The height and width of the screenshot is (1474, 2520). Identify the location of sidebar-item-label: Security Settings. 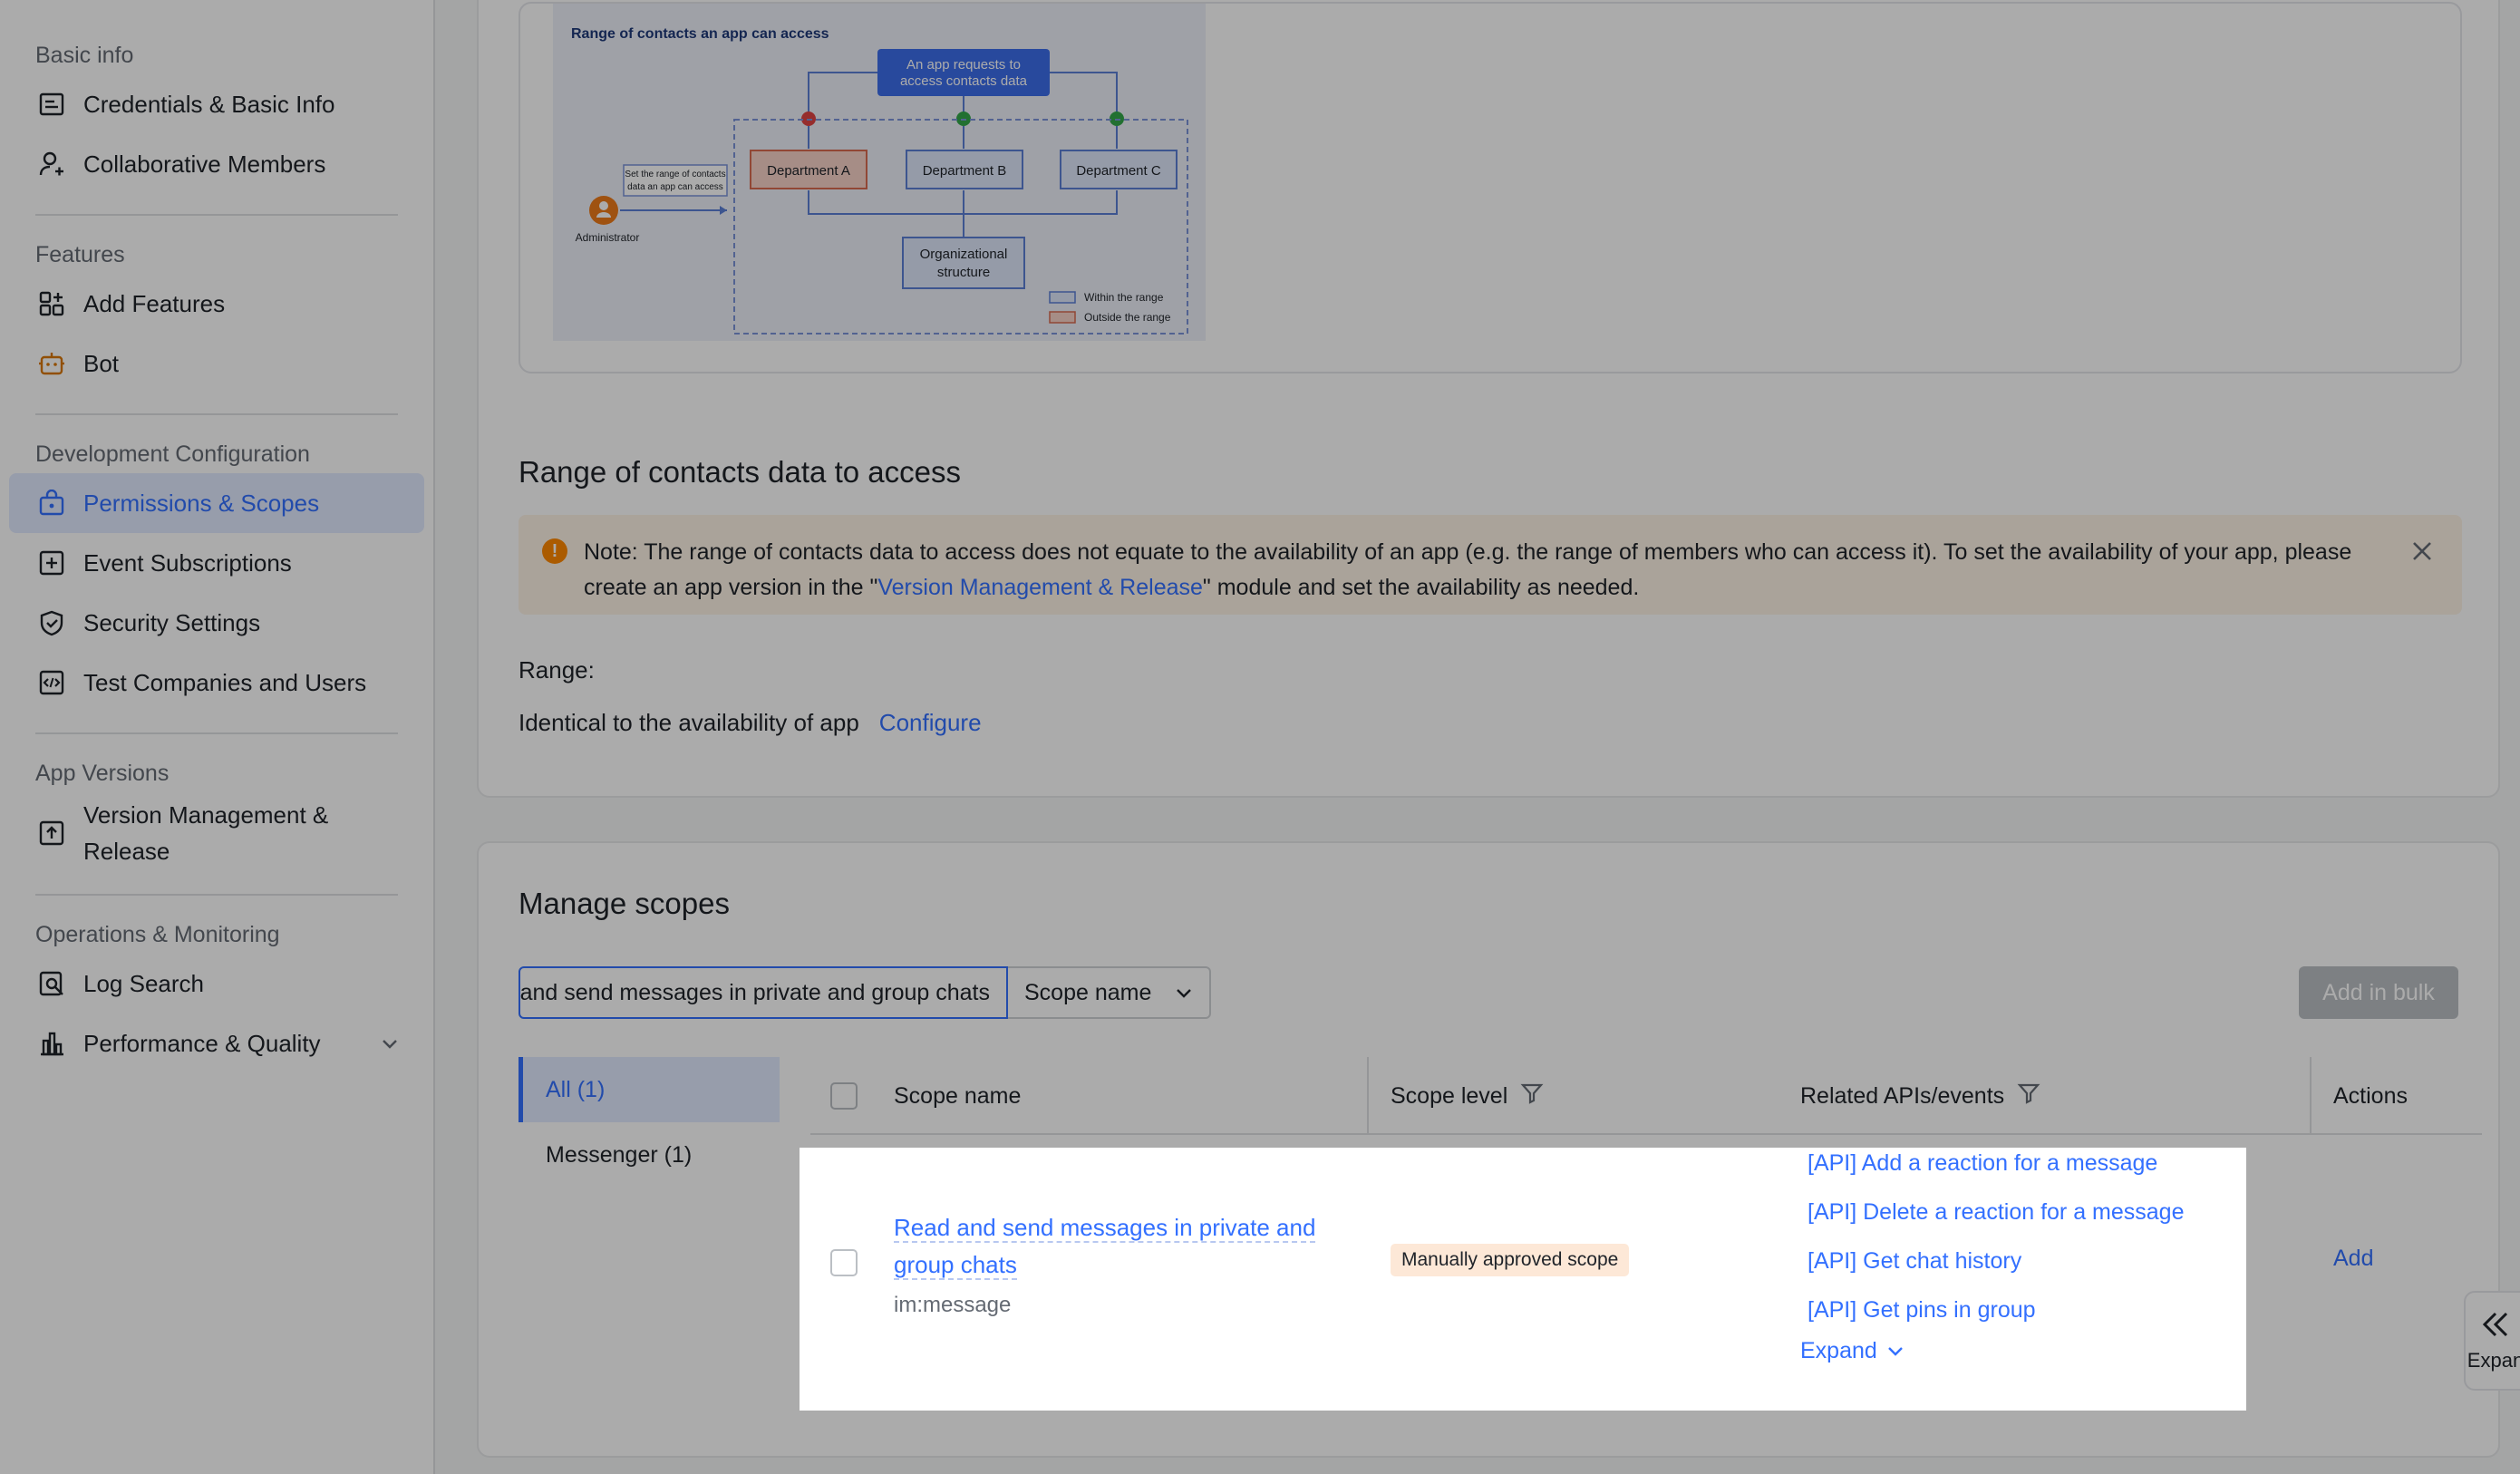
(172, 622).